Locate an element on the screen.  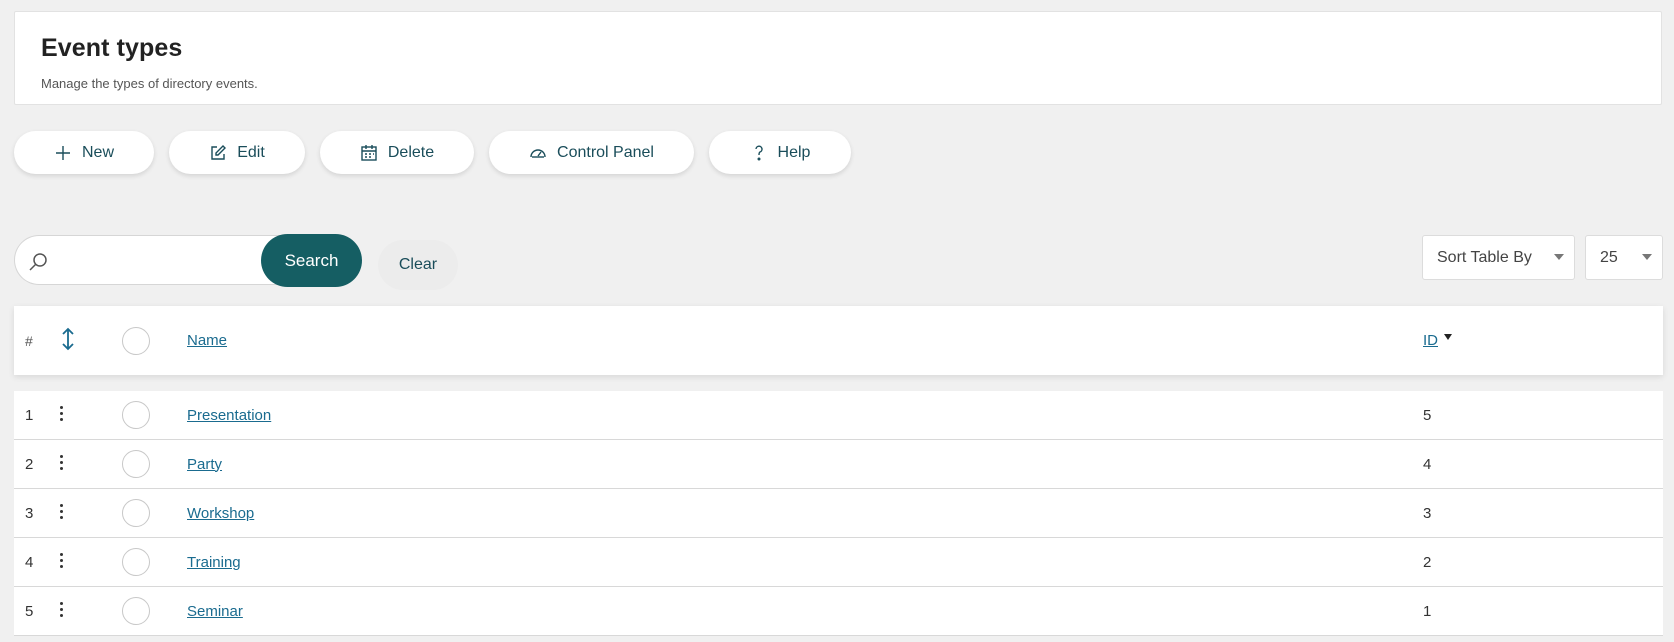
table-row: 2 Party 4 is located at coordinates (838, 464).